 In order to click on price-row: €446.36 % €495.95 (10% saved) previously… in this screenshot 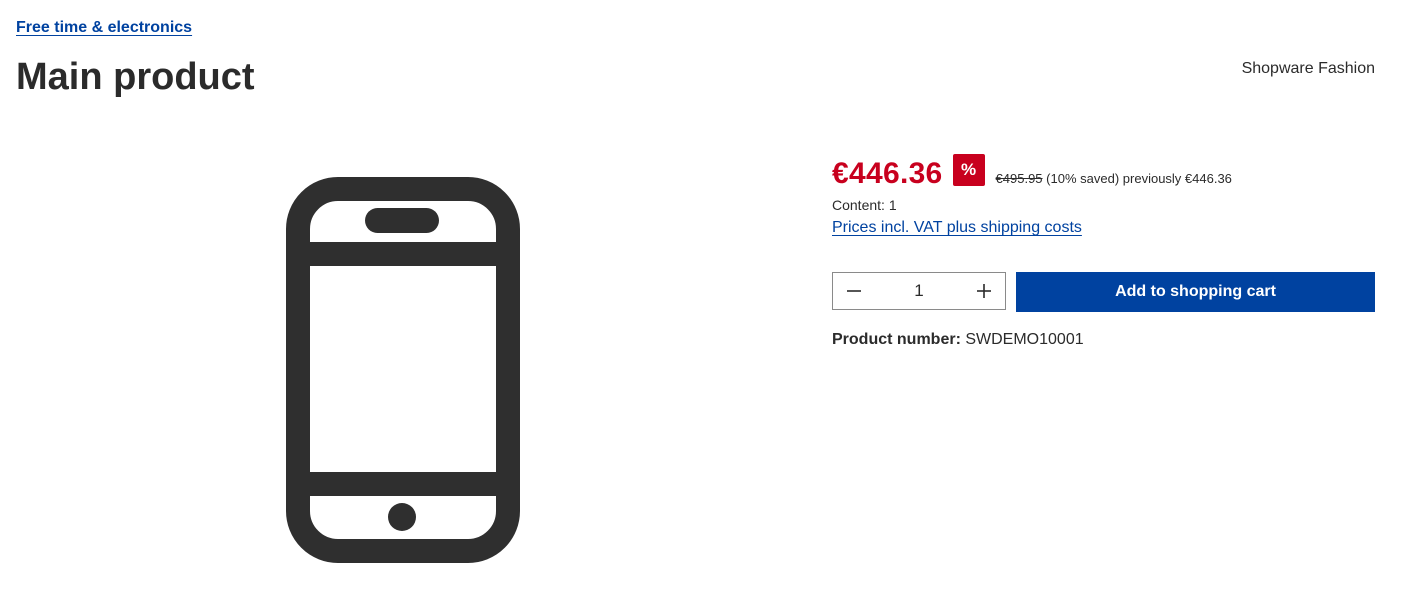, I will do `click(1032, 172)`.